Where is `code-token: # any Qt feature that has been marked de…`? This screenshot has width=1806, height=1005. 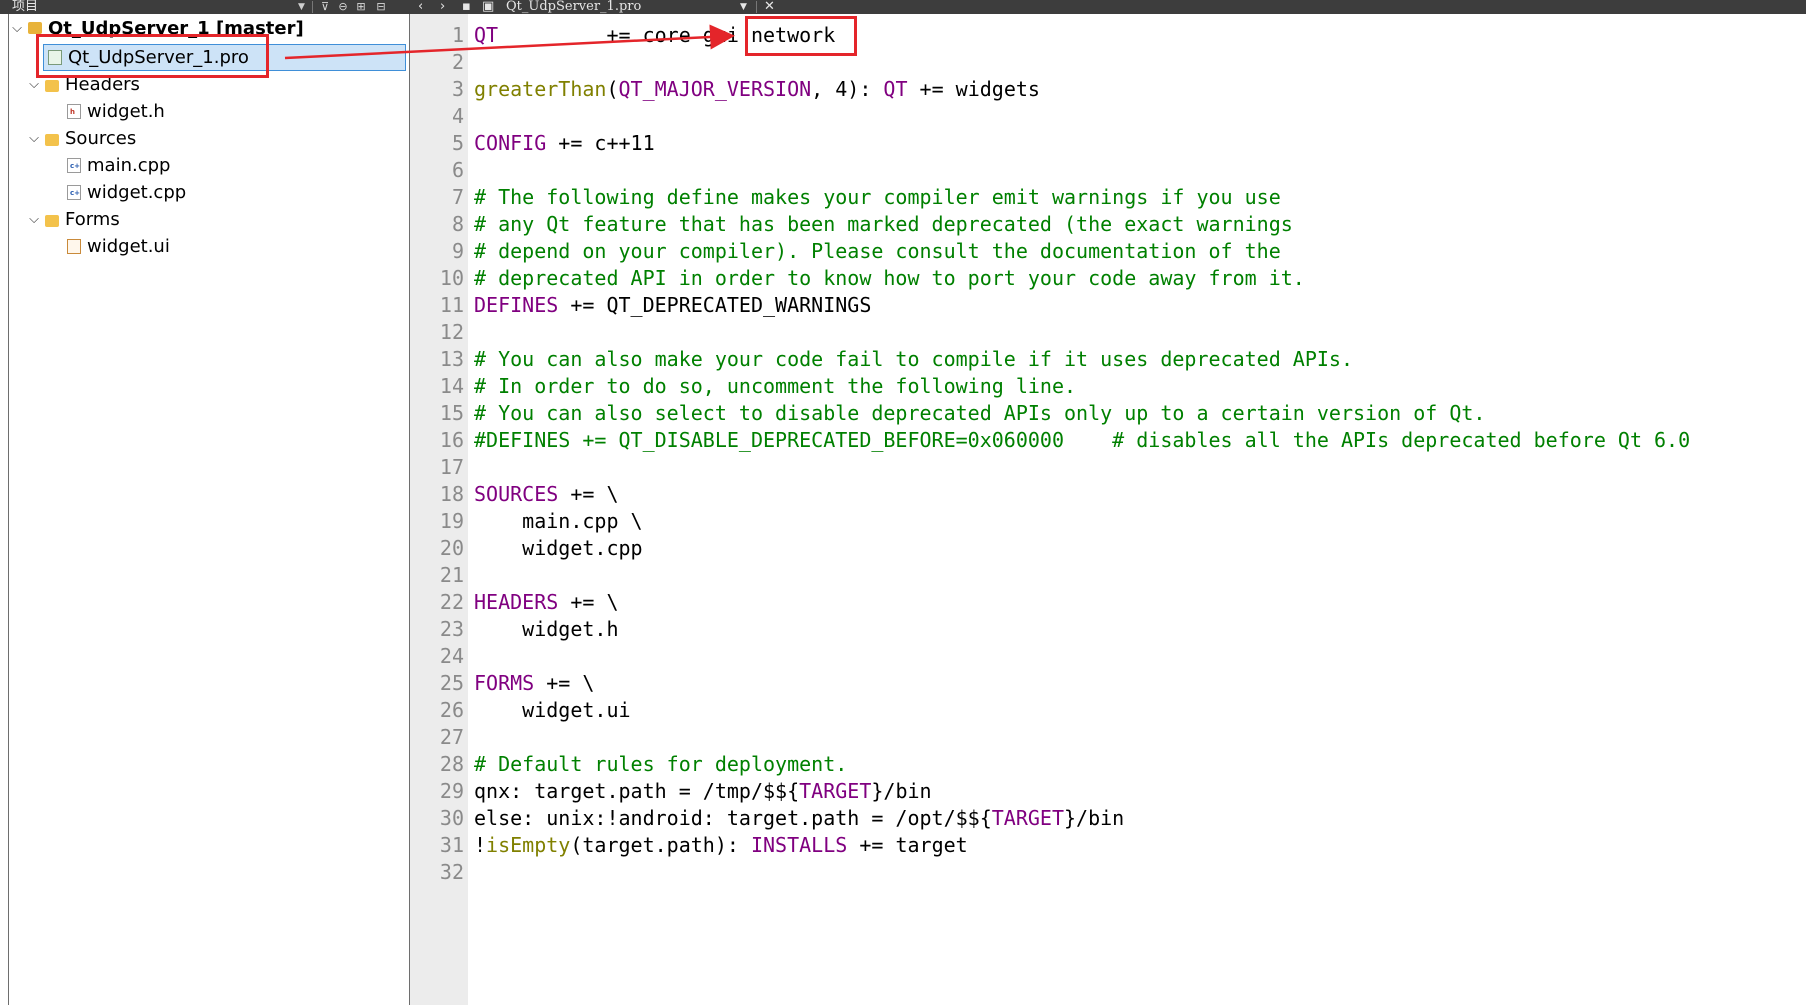
code-token: # any Qt feature that has been marked de… is located at coordinates (883, 224).